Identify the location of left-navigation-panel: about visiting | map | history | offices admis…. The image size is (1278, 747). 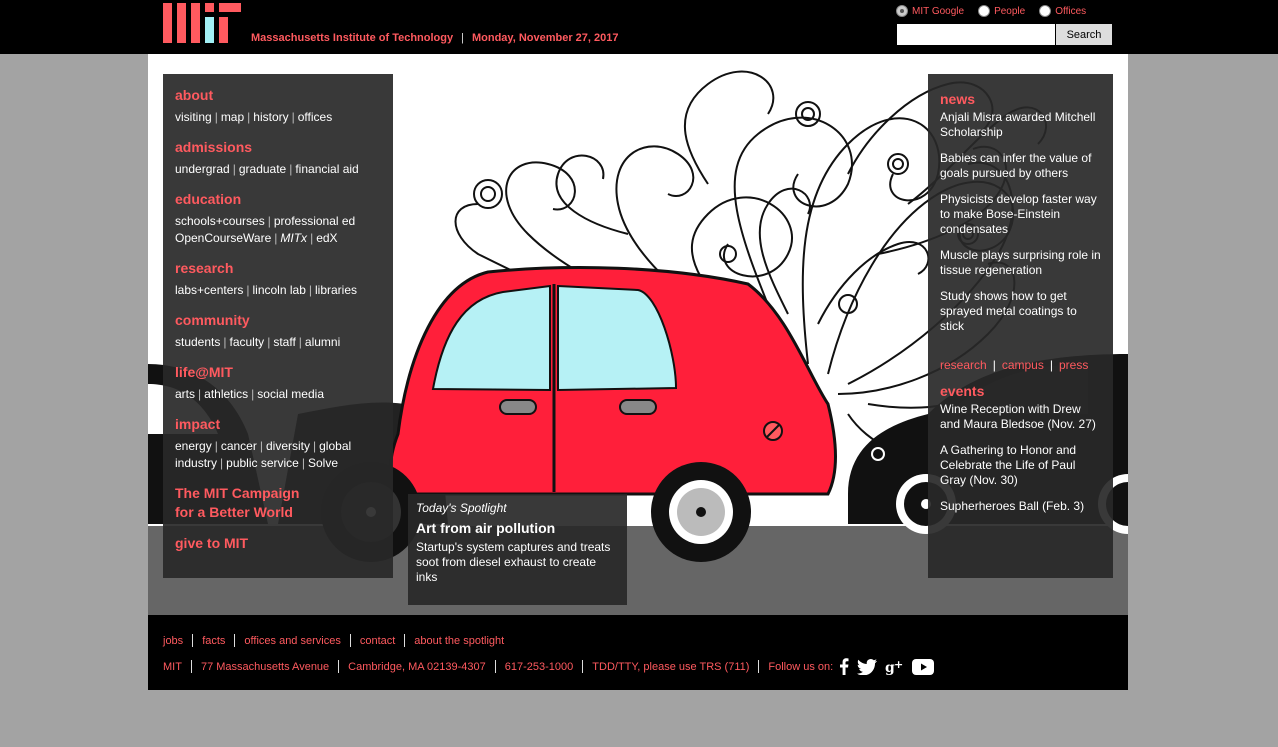
(278, 326).